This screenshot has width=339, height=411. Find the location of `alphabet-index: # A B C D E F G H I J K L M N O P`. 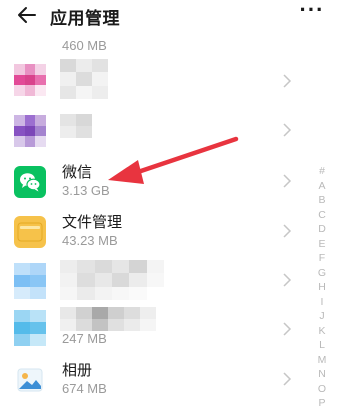

alphabet-index: # A B C D E F G H I J K L M N O P is located at coordinates (322, 287).